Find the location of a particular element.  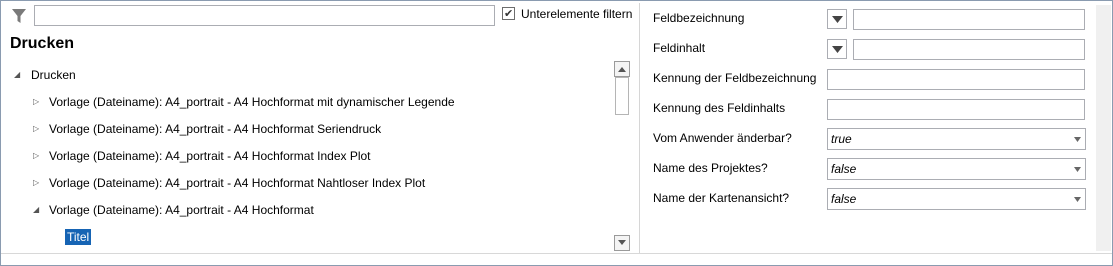

tree-scrollbar is located at coordinates (622, 156).